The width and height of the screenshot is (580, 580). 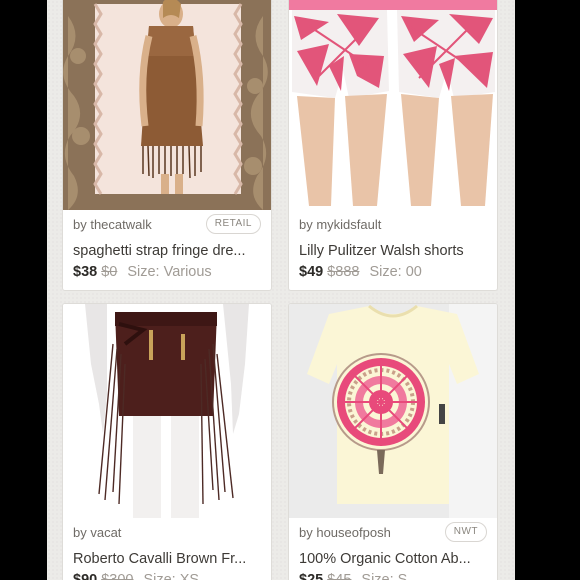 What do you see at coordinates (97, 532) in the screenshot?
I see `seller-name: by vacat` at bounding box center [97, 532].